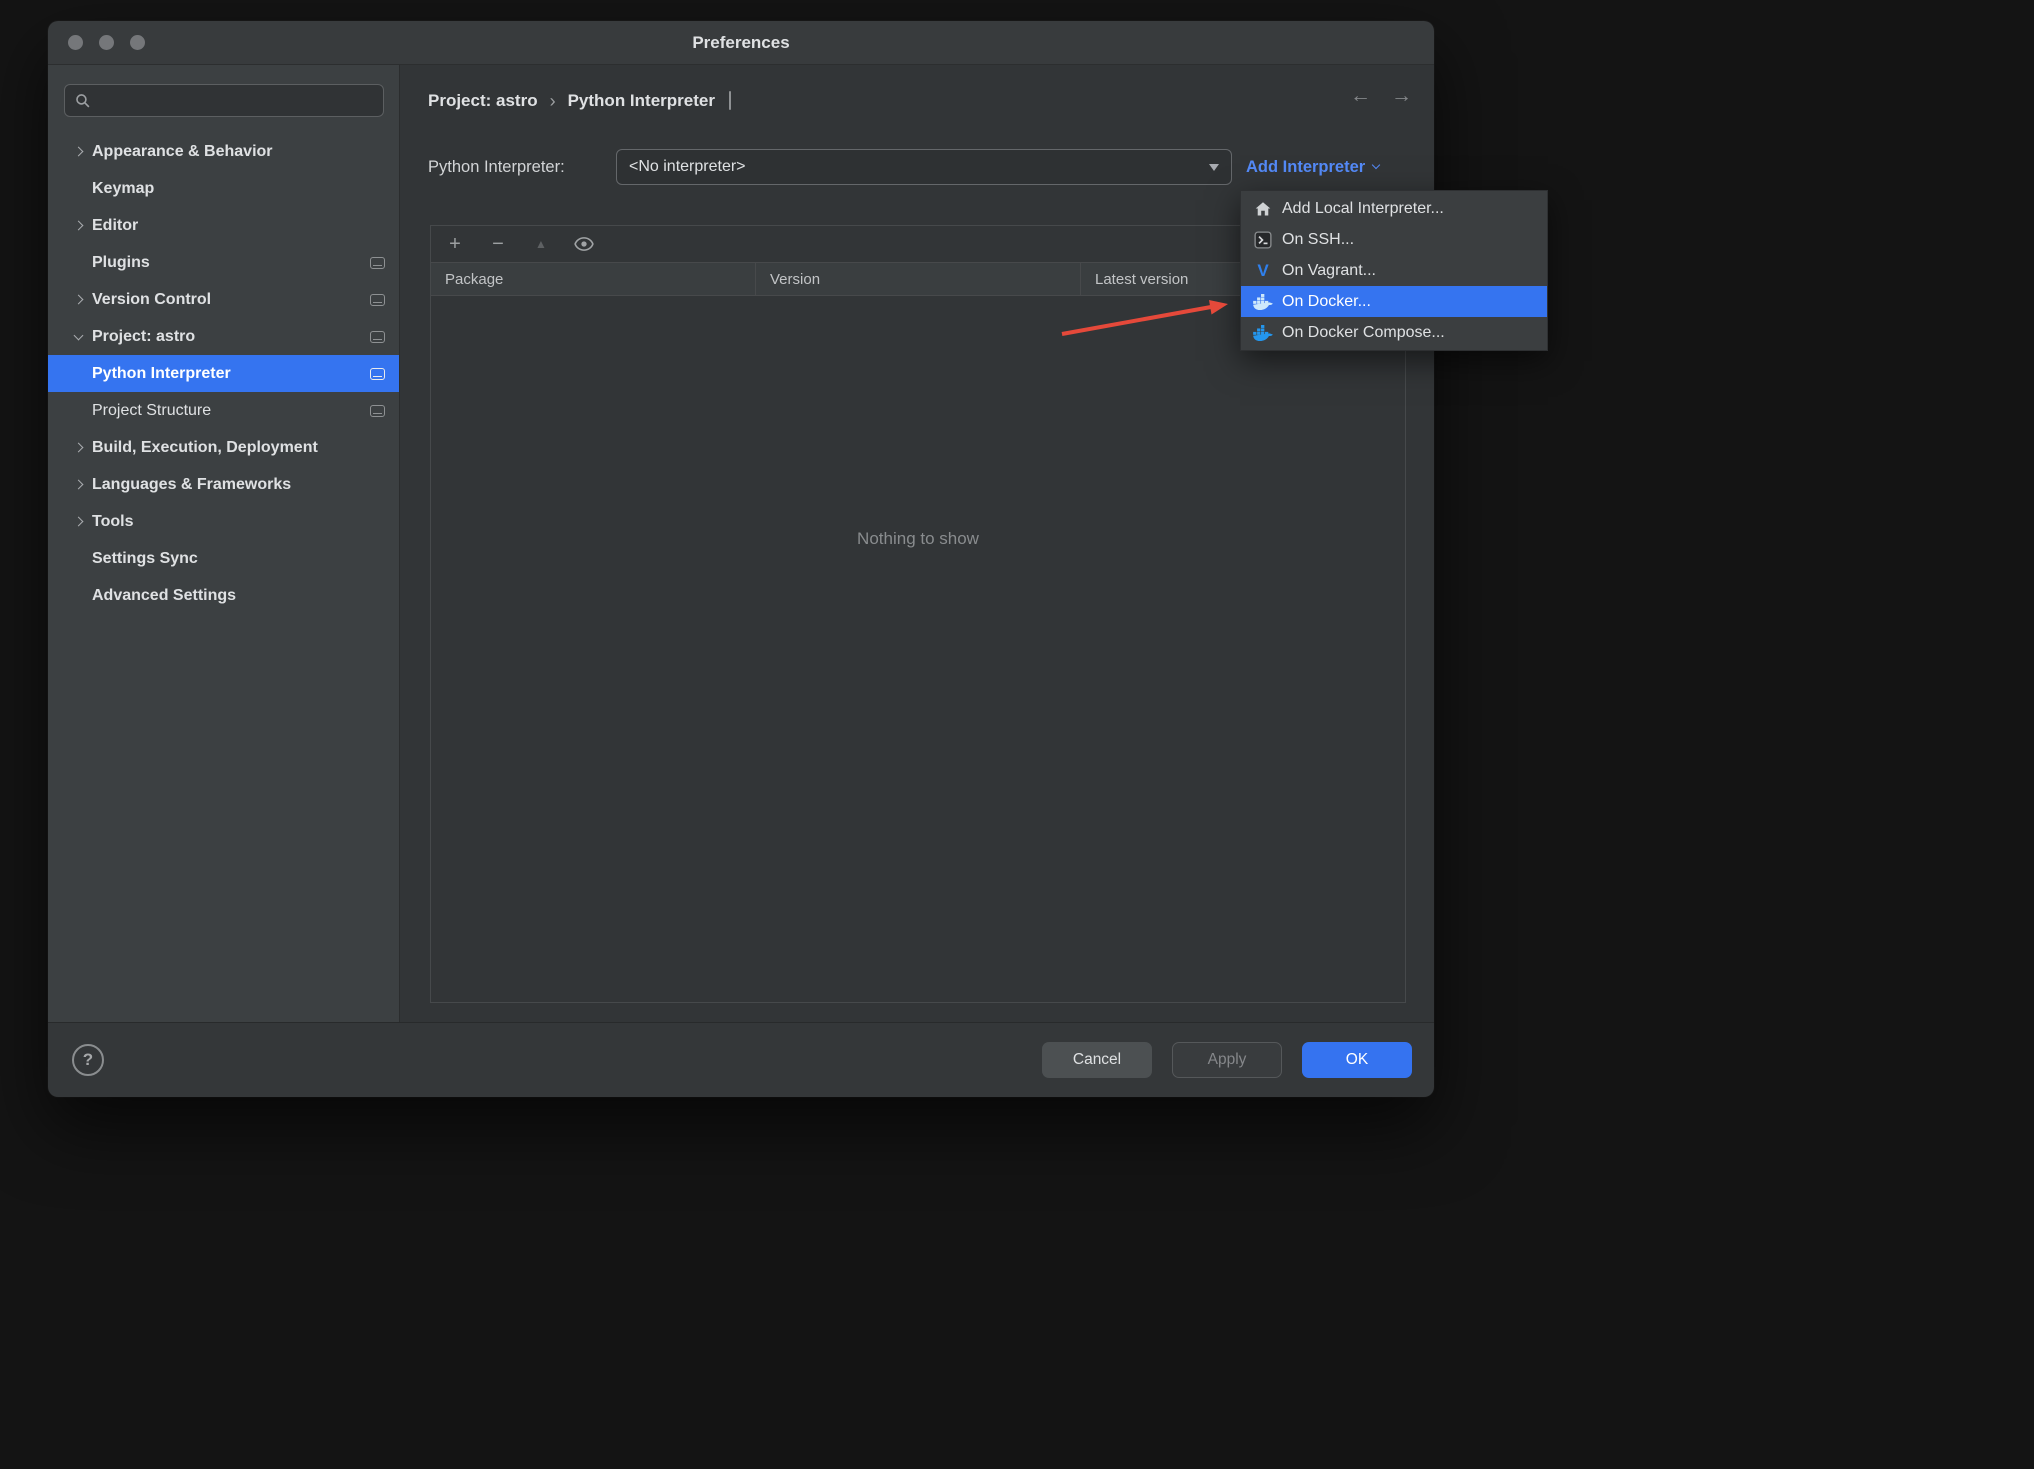  Describe the element at coordinates (223, 558) in the screenshot. I see `sidebar-item-settings-sync: Settings Sync` at that location.